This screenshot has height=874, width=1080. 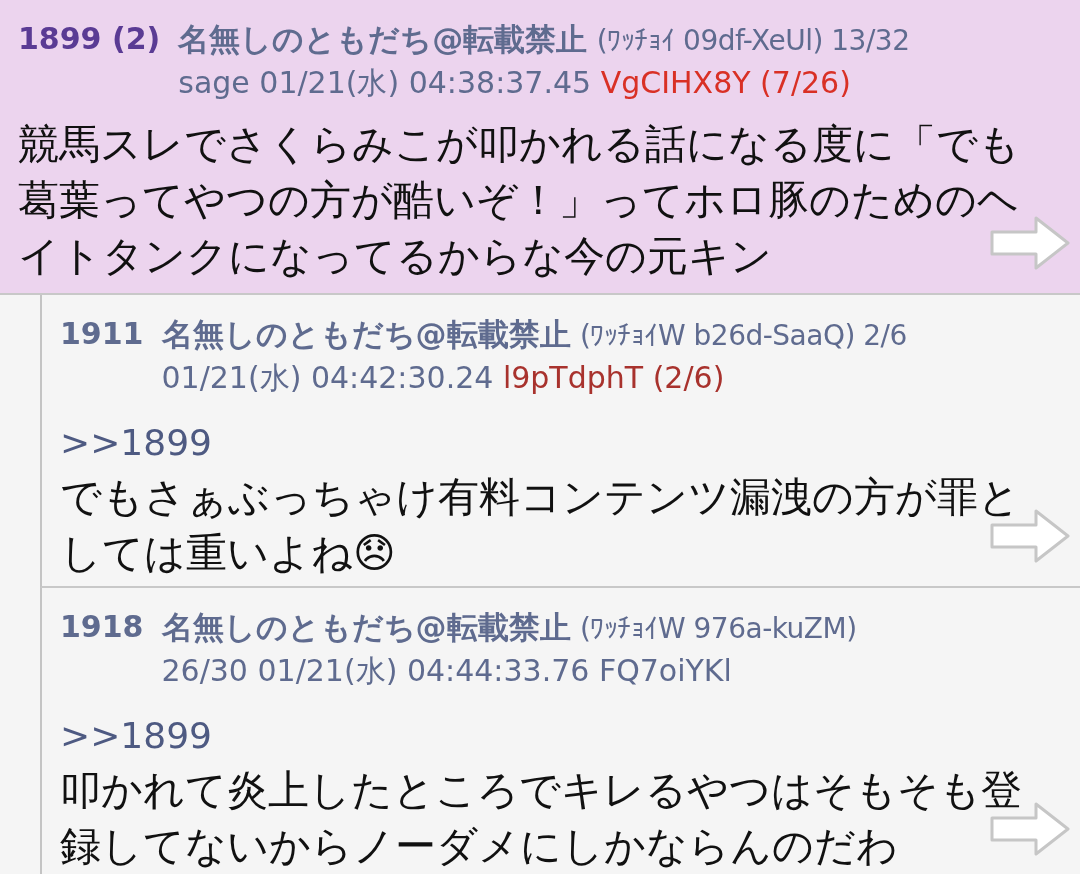 What do you see at coordinates (102, 627) in the screenshot?
I see `post-number: 1918` at bounding box center [102, 627].